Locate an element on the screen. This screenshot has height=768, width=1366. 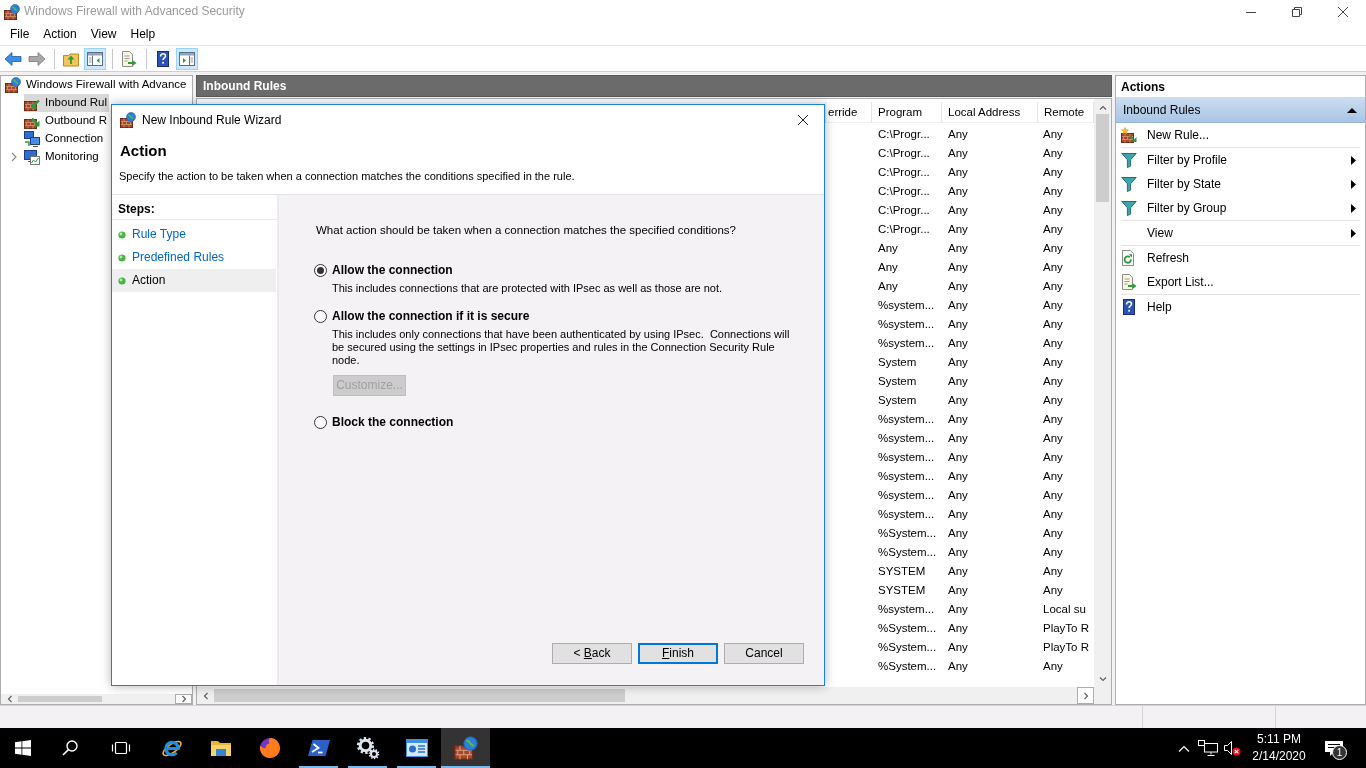
action-item: Filter by Group is located at coordinates (1240, 208).